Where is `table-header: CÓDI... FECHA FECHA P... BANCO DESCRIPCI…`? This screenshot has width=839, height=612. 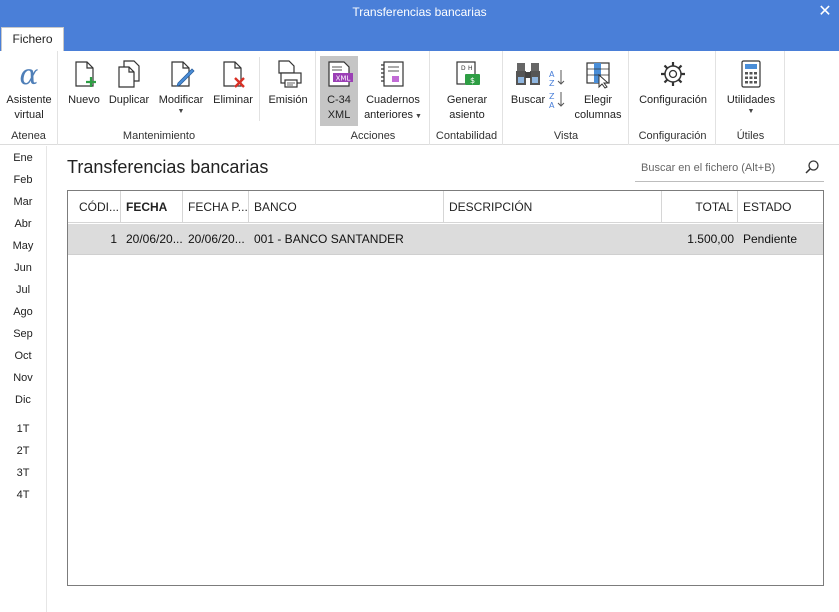
table-header: CÓDI... FECHA FECHA P... BANCO DESCRIPCI… is located at coordinates (445, 207).